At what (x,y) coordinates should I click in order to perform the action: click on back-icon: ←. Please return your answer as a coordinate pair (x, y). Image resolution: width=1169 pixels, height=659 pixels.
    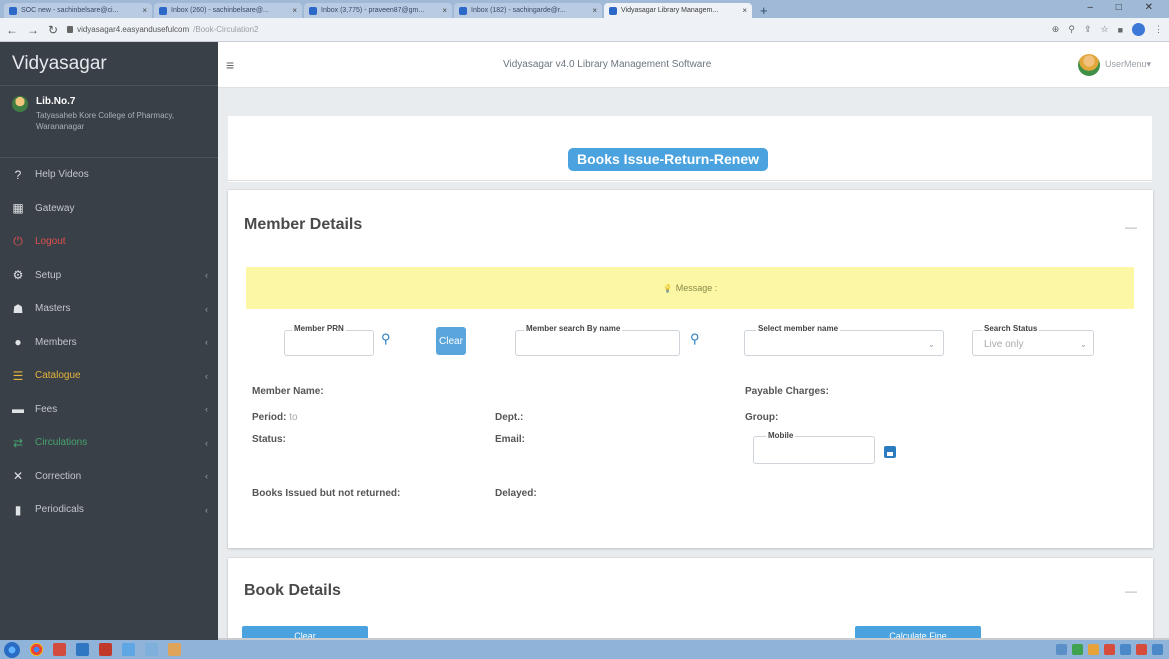
    Looking at the image, I should click on (12, 30).